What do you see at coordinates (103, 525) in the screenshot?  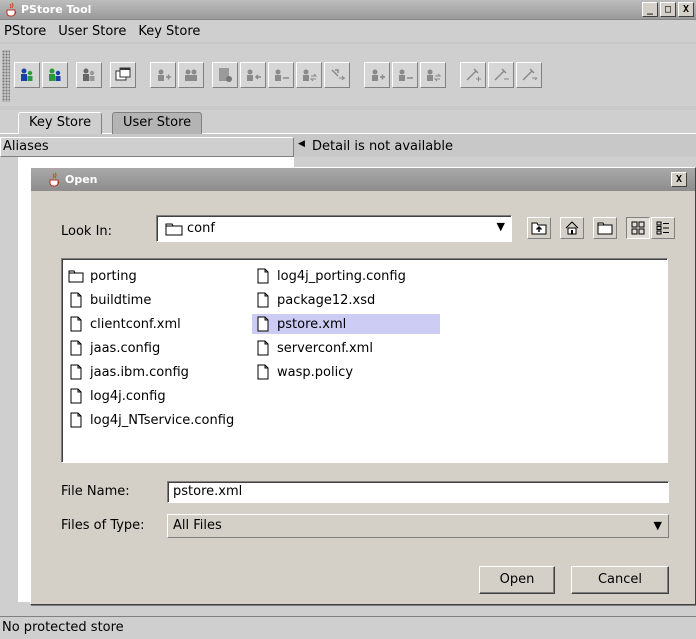 I see `files-of-type-label: Files of Type:` at bounding box center [103, 525].